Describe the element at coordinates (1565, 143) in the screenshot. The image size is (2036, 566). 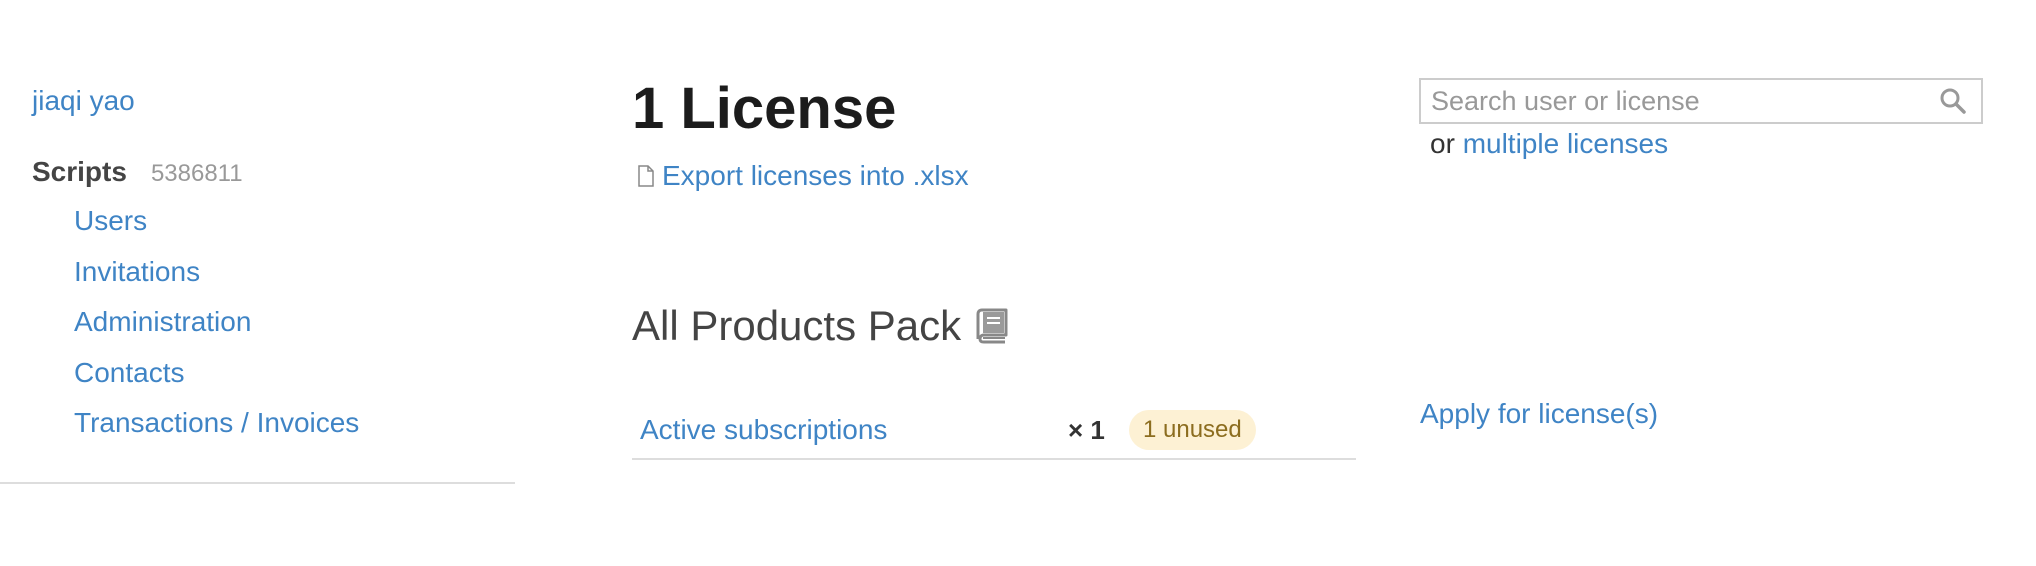
I see `multiple-licenses-link: multiple licenses` at that location.